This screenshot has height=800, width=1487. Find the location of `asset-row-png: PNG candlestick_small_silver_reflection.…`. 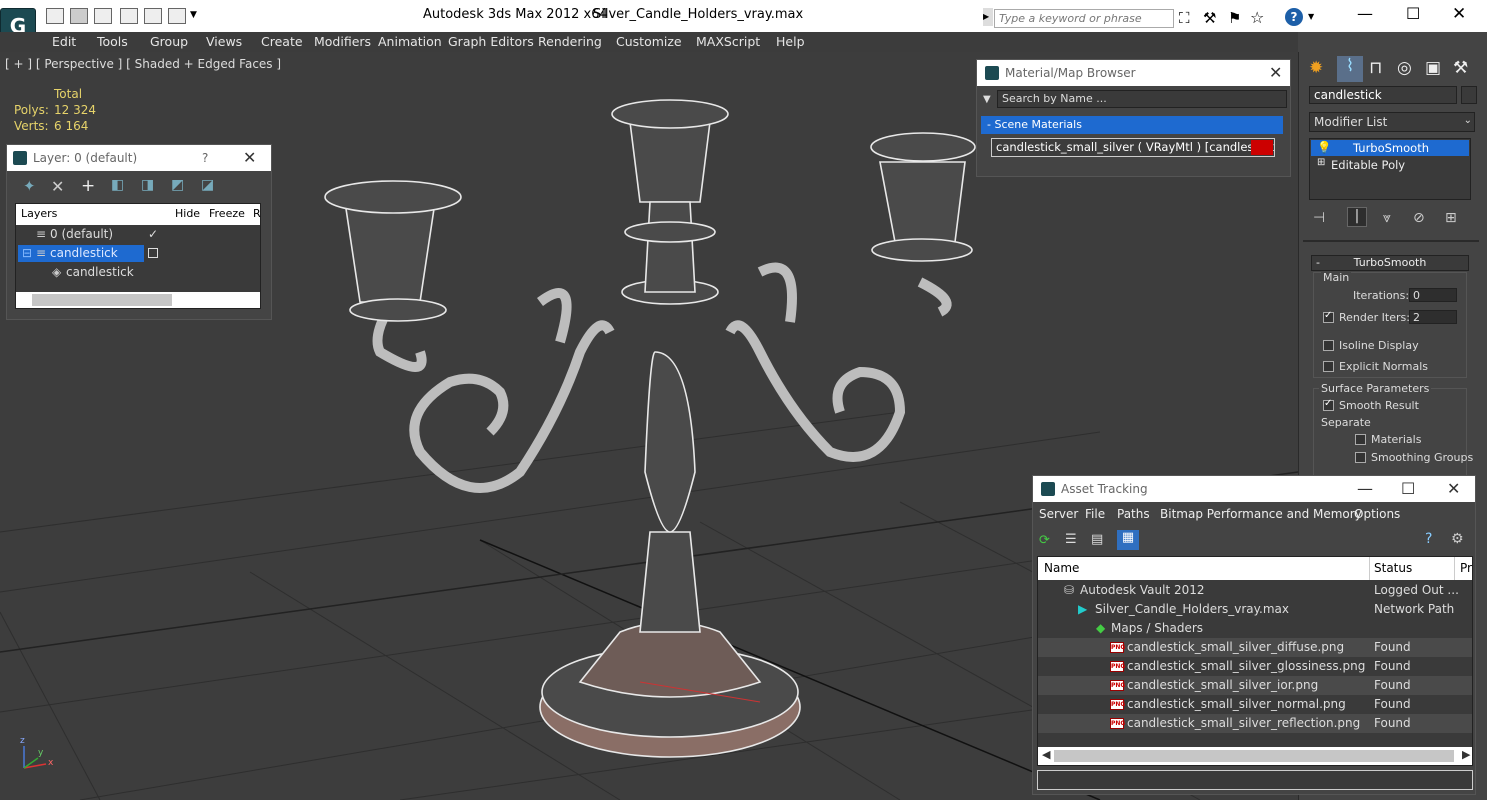

asset-row-png: PNG candlestick_small_silver_reflection.… is located at coordinates (1255, 723).